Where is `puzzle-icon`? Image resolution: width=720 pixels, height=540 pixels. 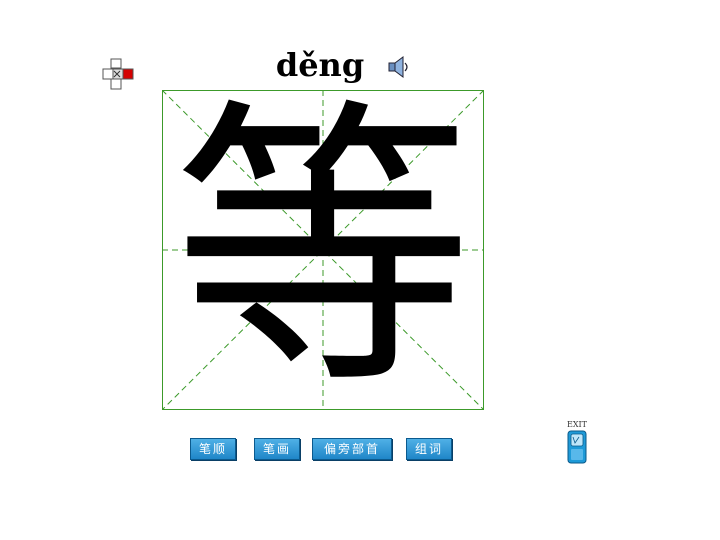 puzzle-icon is located at coordinates (119, 74).